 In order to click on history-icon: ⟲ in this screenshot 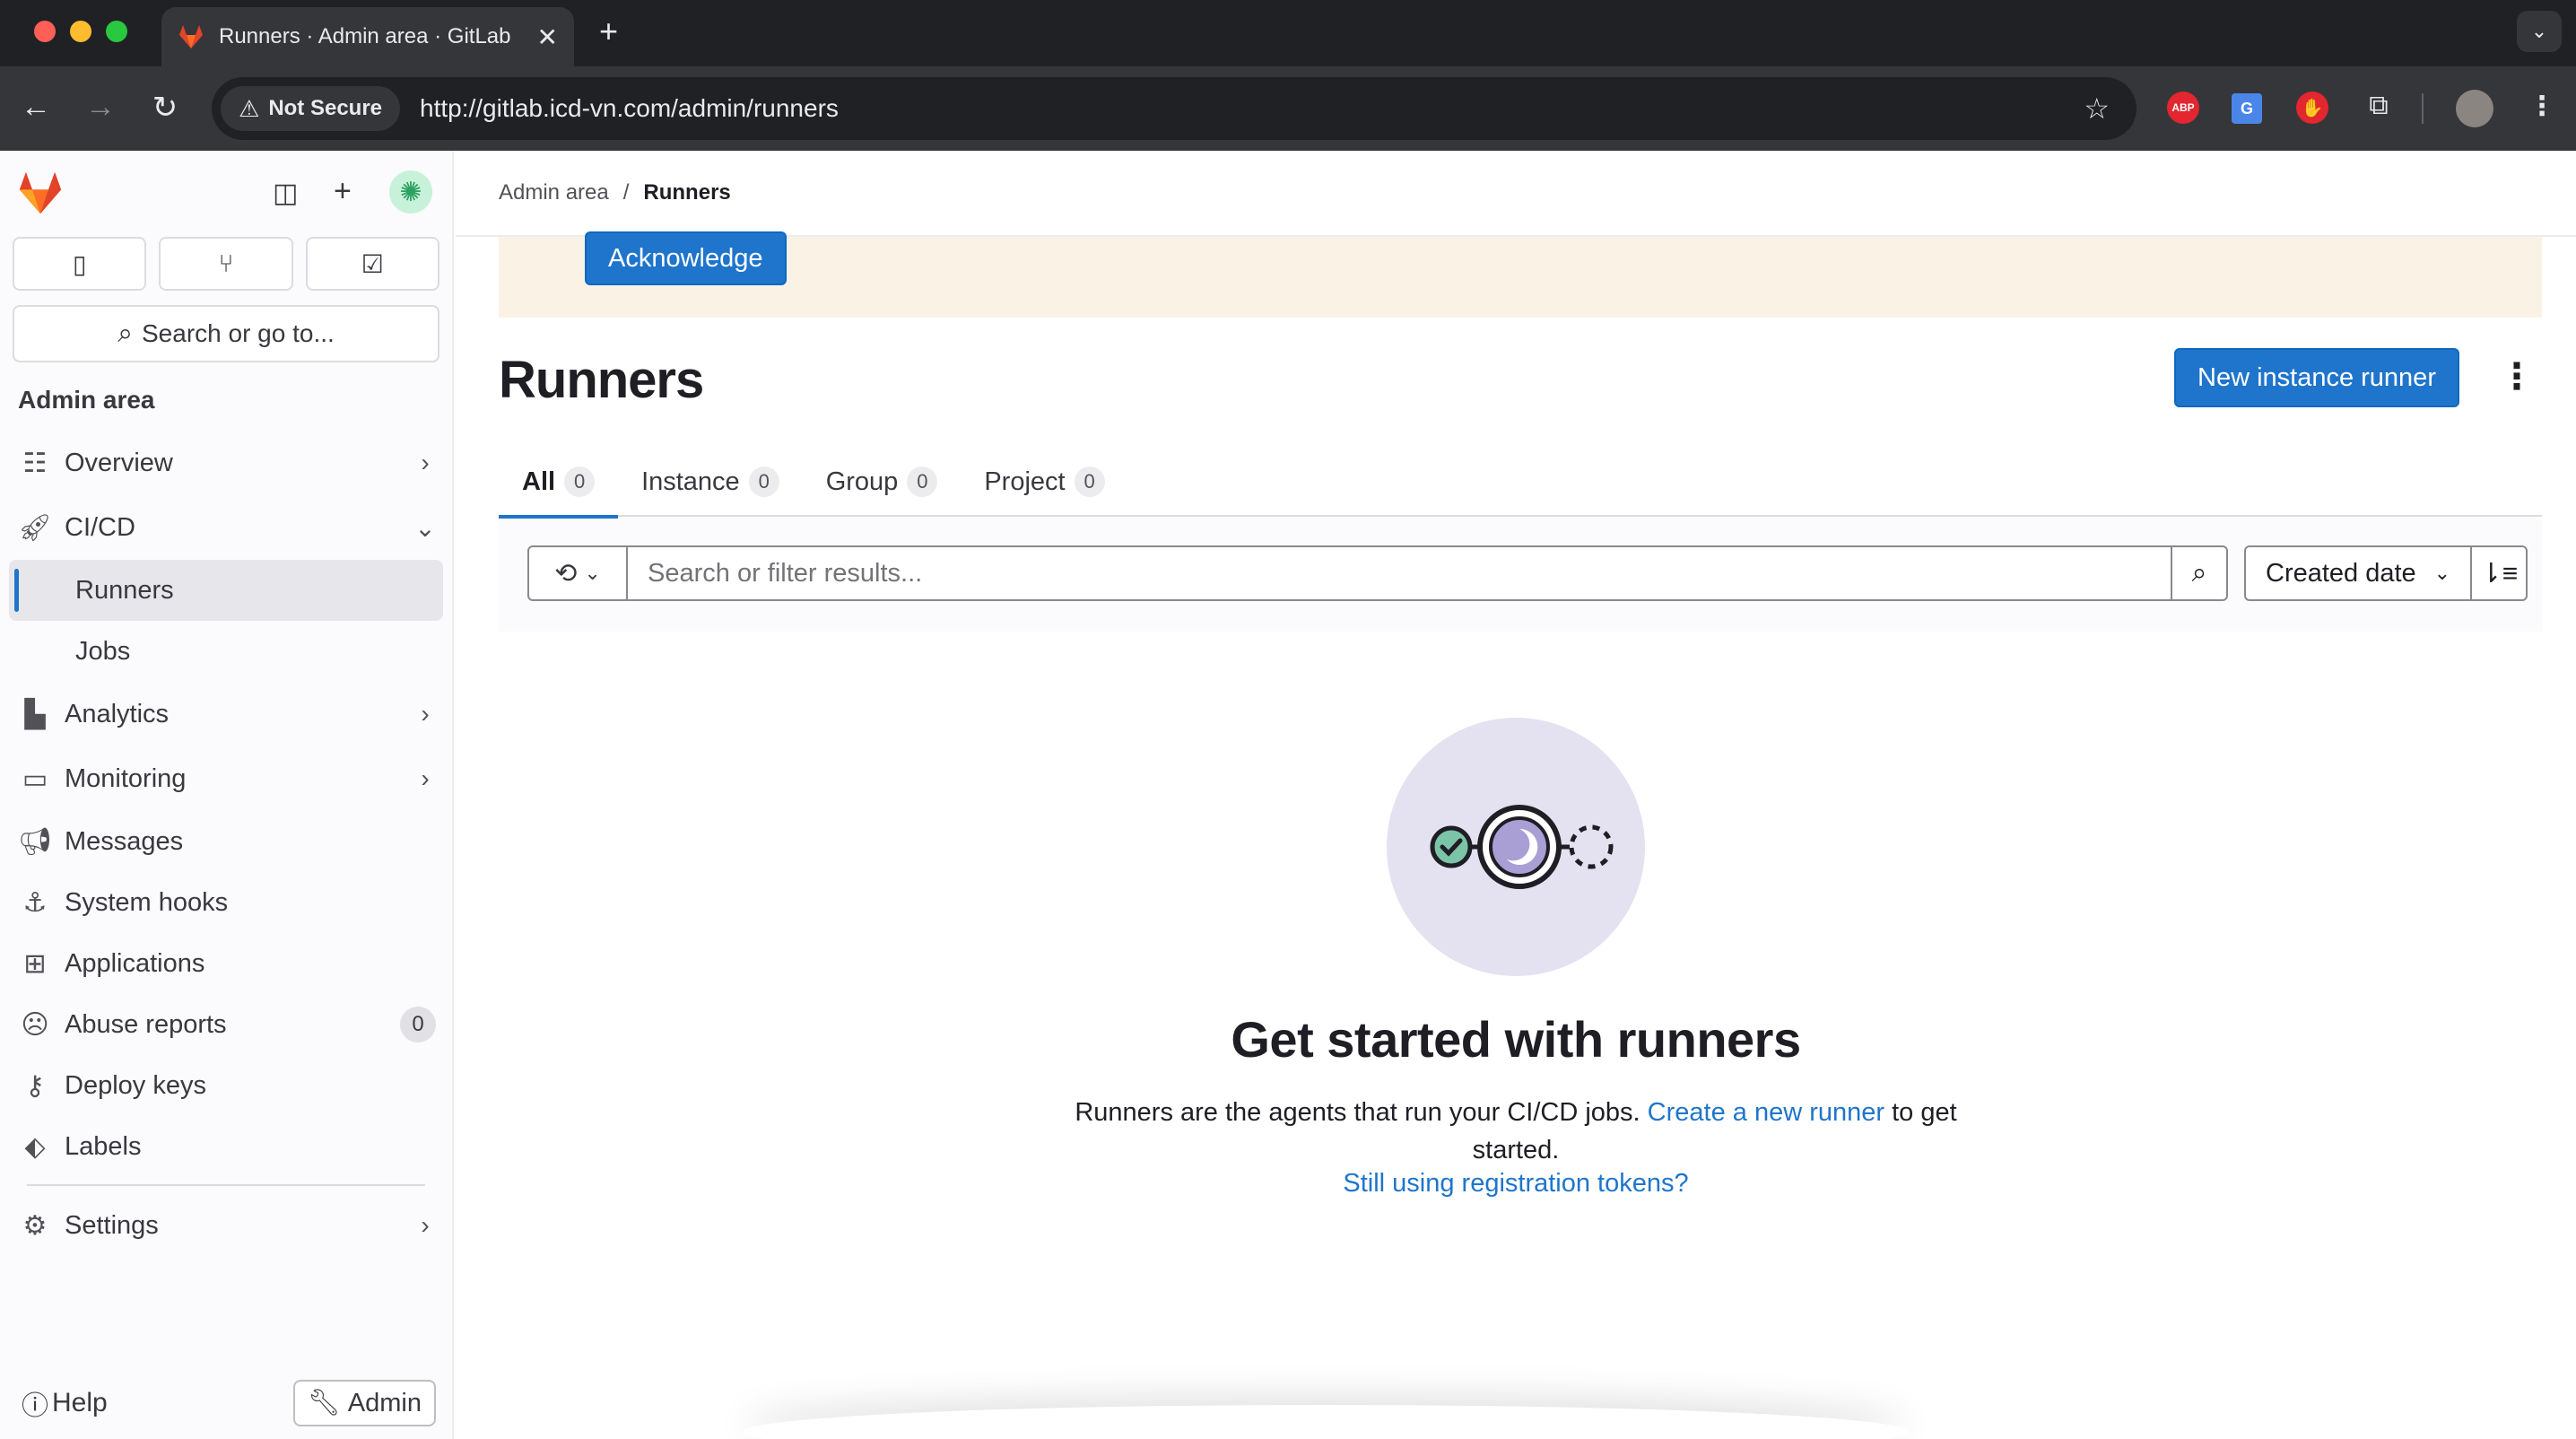, I will do `click(566, 573)`.